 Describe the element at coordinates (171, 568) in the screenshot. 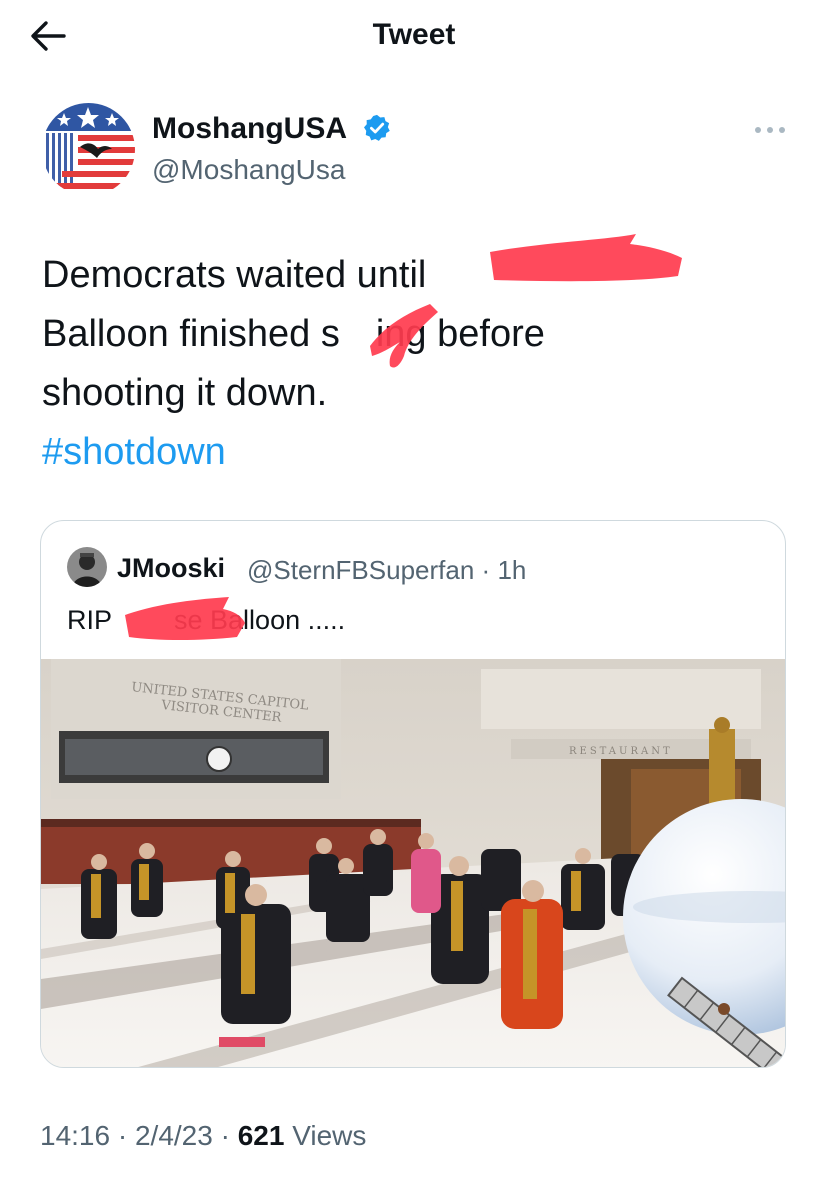

I see `quote-author-name: JMooski` at that location.